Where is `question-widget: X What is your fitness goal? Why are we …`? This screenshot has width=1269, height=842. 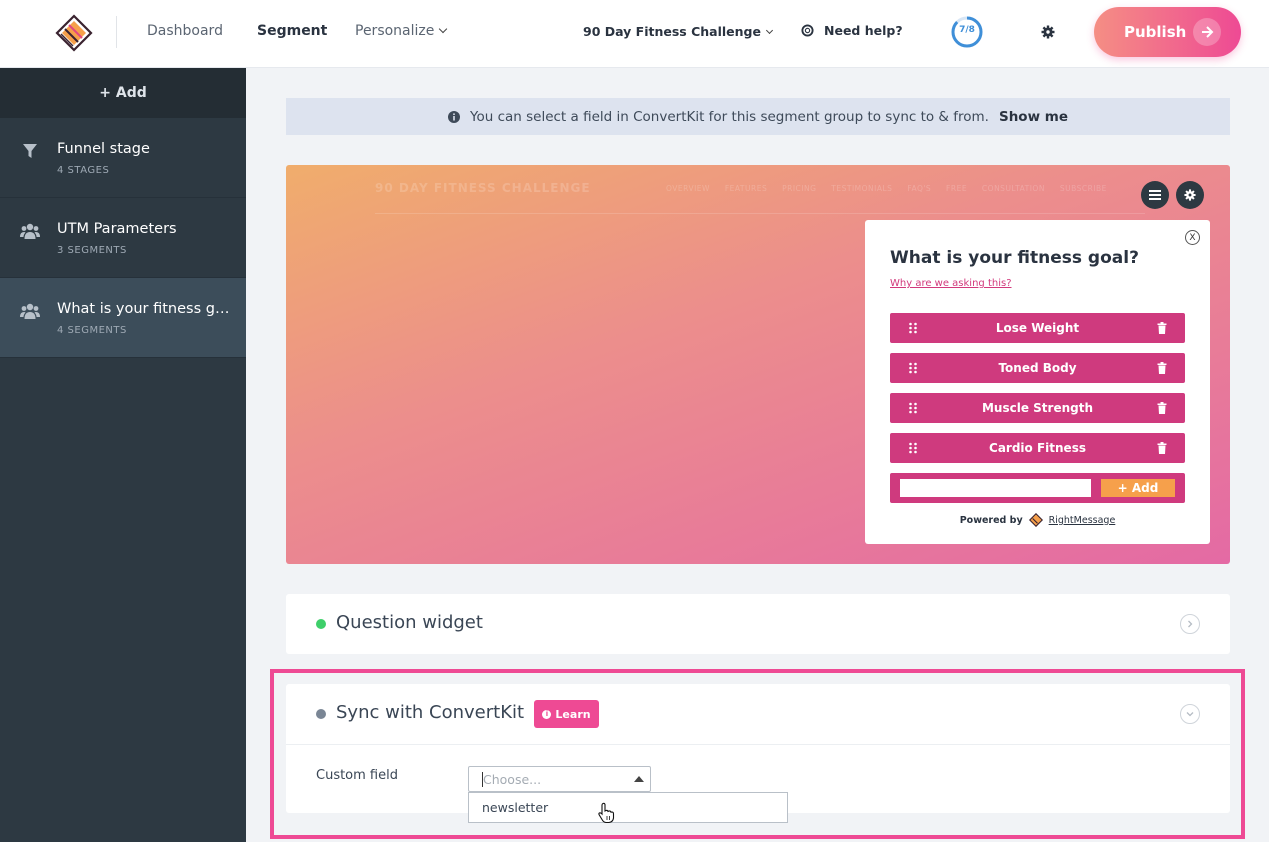
question-widget: X What is your fitness goal? Why are we … is located at coordinates (1037, 382).